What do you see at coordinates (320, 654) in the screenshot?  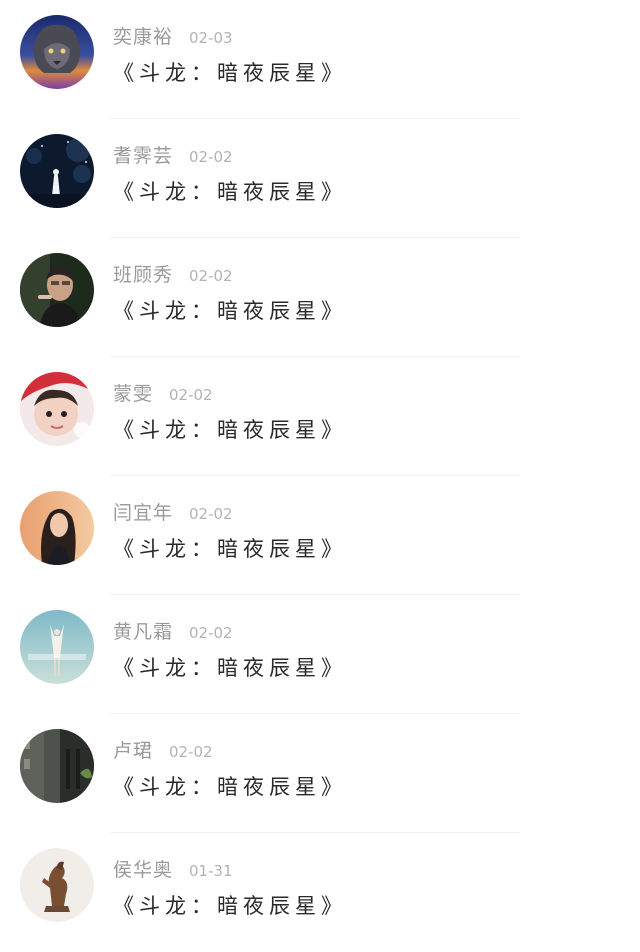 I see `list-item: 黄凡霜 02-02 《斗龙：暗夜辰星》` at bounding box center [320, 654].